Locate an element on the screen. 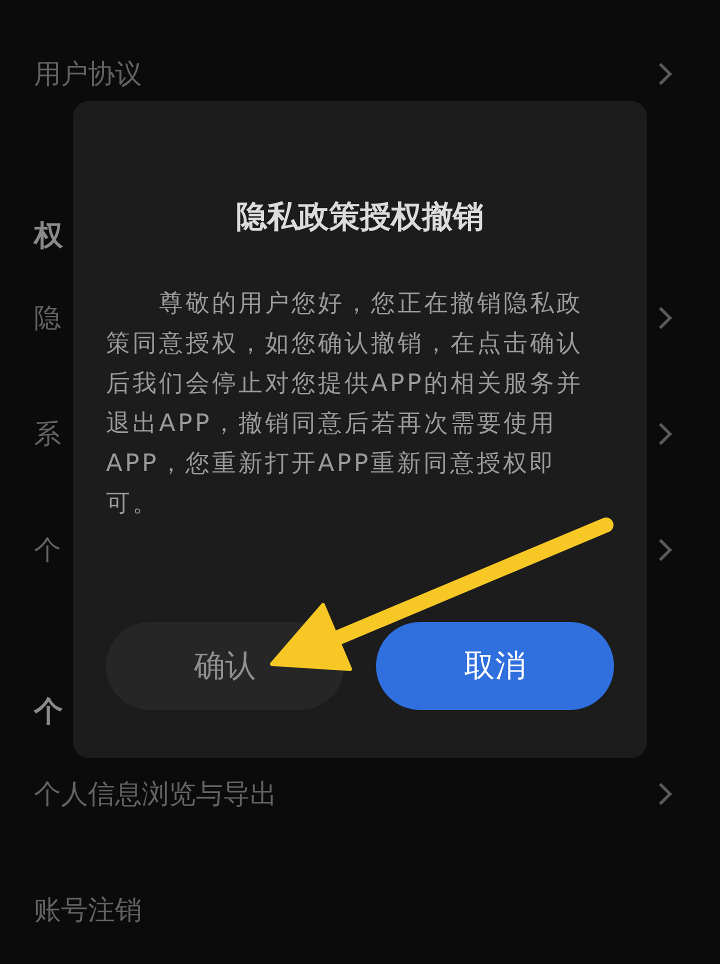 Image resolution: width=720 pixels, height=964 pixels. cancel-button: 取消 is located at coordinates (495, 666).